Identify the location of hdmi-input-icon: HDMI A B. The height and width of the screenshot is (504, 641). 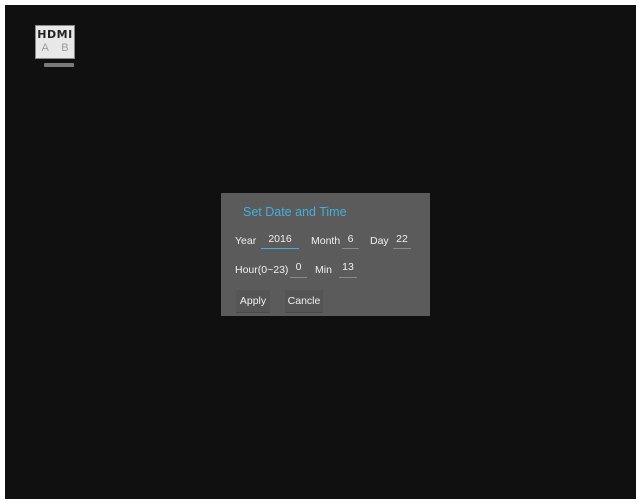
(55, 50).